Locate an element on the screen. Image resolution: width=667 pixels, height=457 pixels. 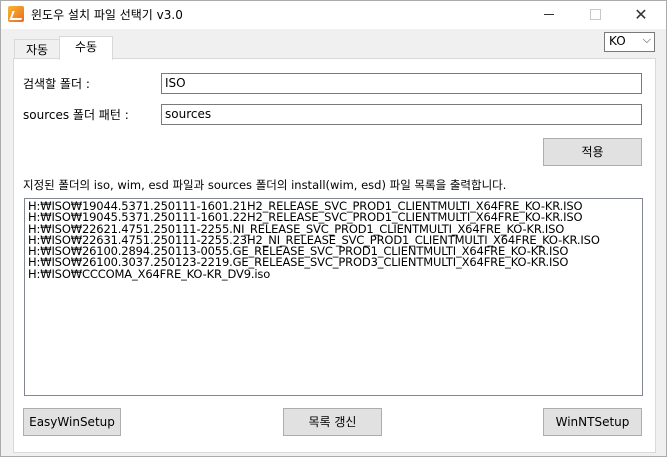
language-select-value: KO is located at coordinates (617, 41).